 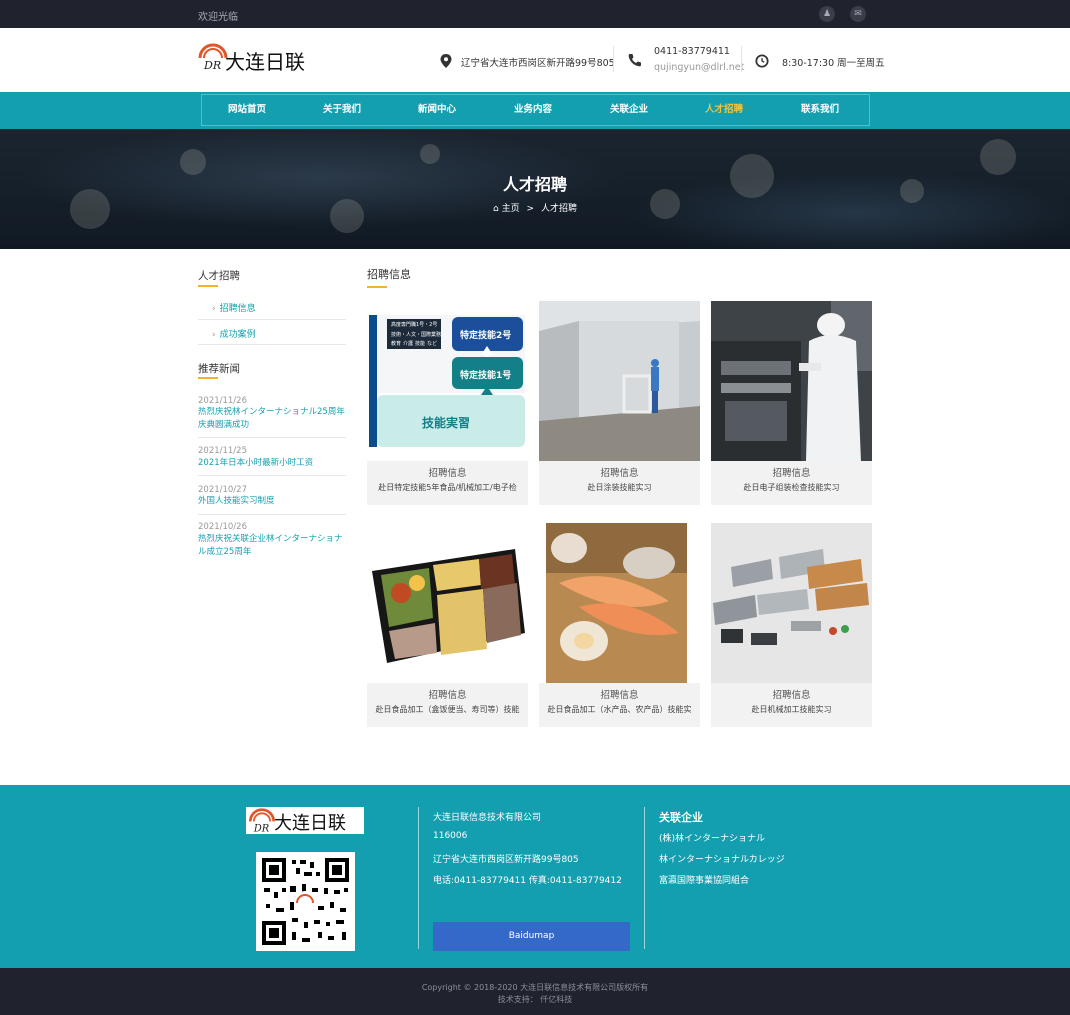 I want to click on main-nav: 网站首页 关于我们 新闻中心 业务内容 关联企业 人才招聘 联系我们, so click(x=535, y=110).